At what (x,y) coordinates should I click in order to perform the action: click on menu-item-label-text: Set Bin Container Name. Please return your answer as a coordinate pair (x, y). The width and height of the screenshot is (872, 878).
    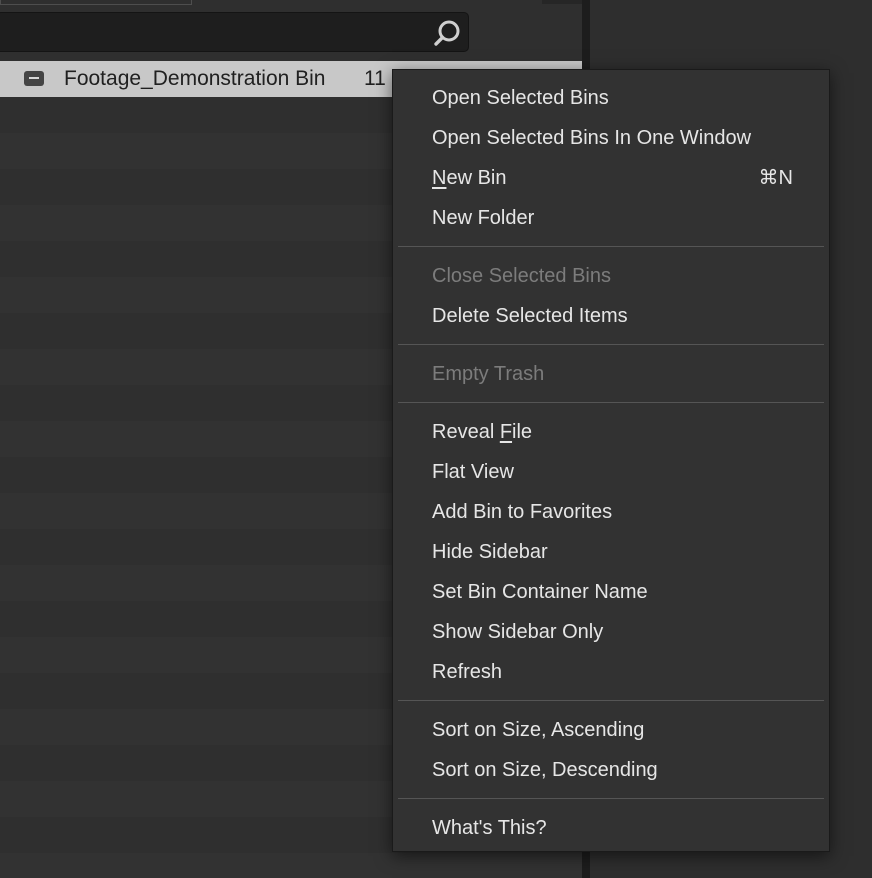
    Looking at the image, I should click on (540, 592).